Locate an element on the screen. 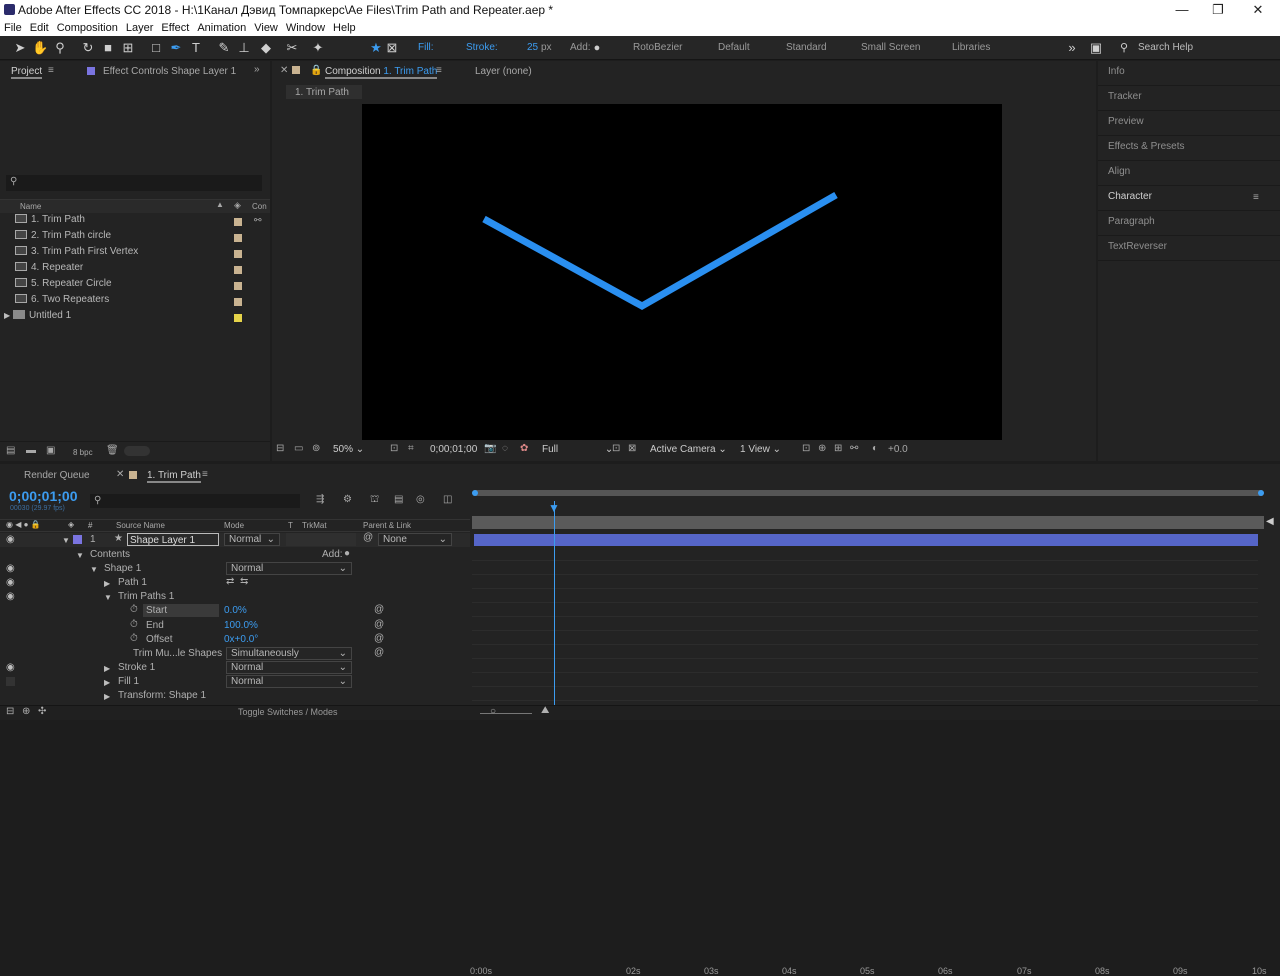 The height and width of the screenshot is (976, 1280). roto-brush-tool-icon: ✂ is located at coordinates (292, 48).